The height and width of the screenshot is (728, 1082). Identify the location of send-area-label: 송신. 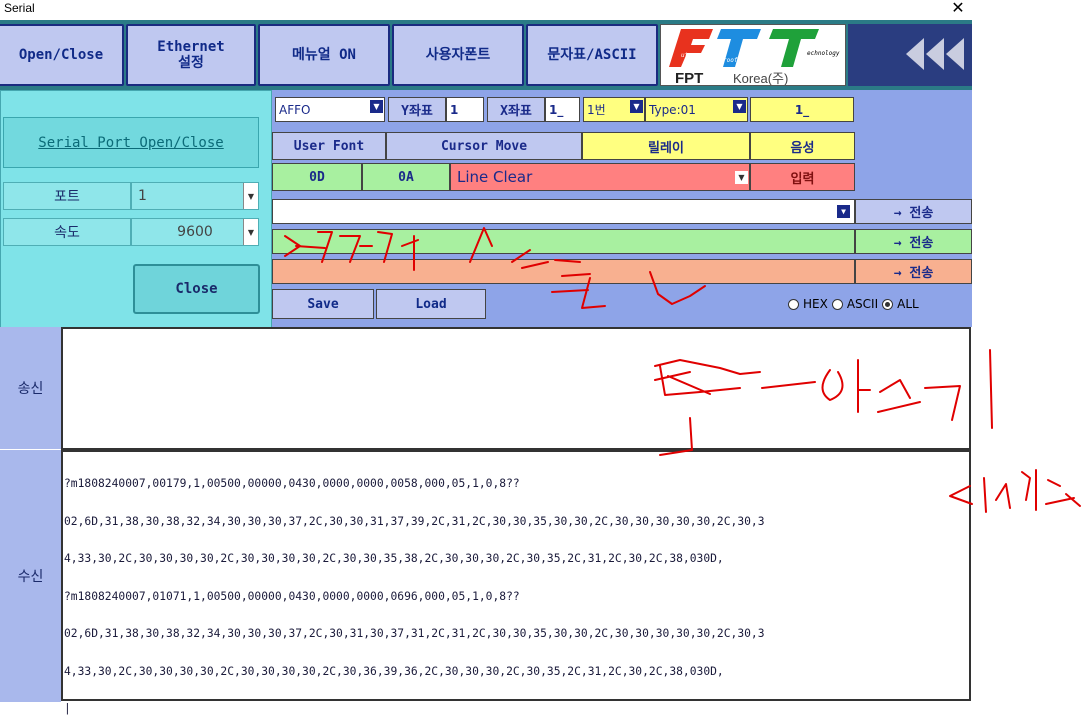
(30, 388).